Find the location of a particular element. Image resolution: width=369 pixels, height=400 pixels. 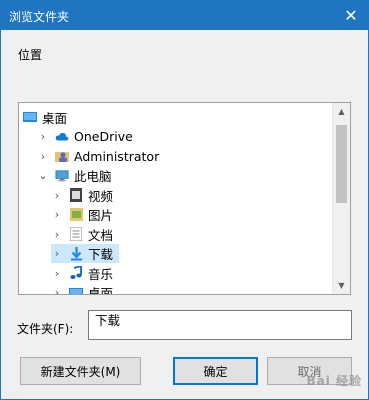

tree-item-box: › OneDrive is located at coordinates (88, 136).